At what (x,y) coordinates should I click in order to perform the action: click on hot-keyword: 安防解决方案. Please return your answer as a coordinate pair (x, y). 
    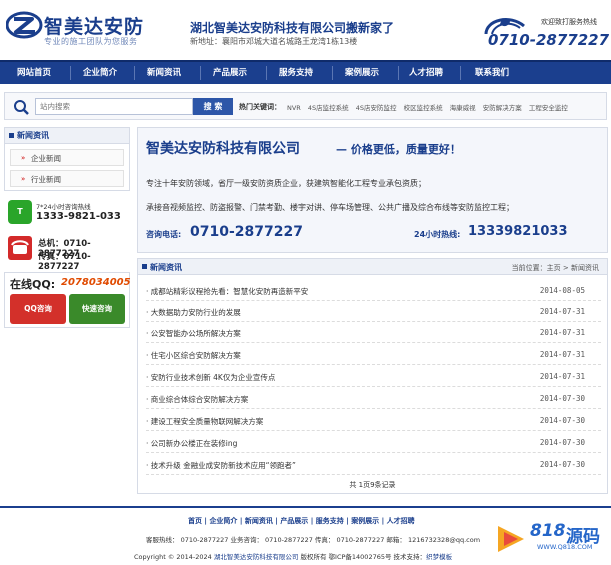
    Looking at the image, I should click on (502, 108).